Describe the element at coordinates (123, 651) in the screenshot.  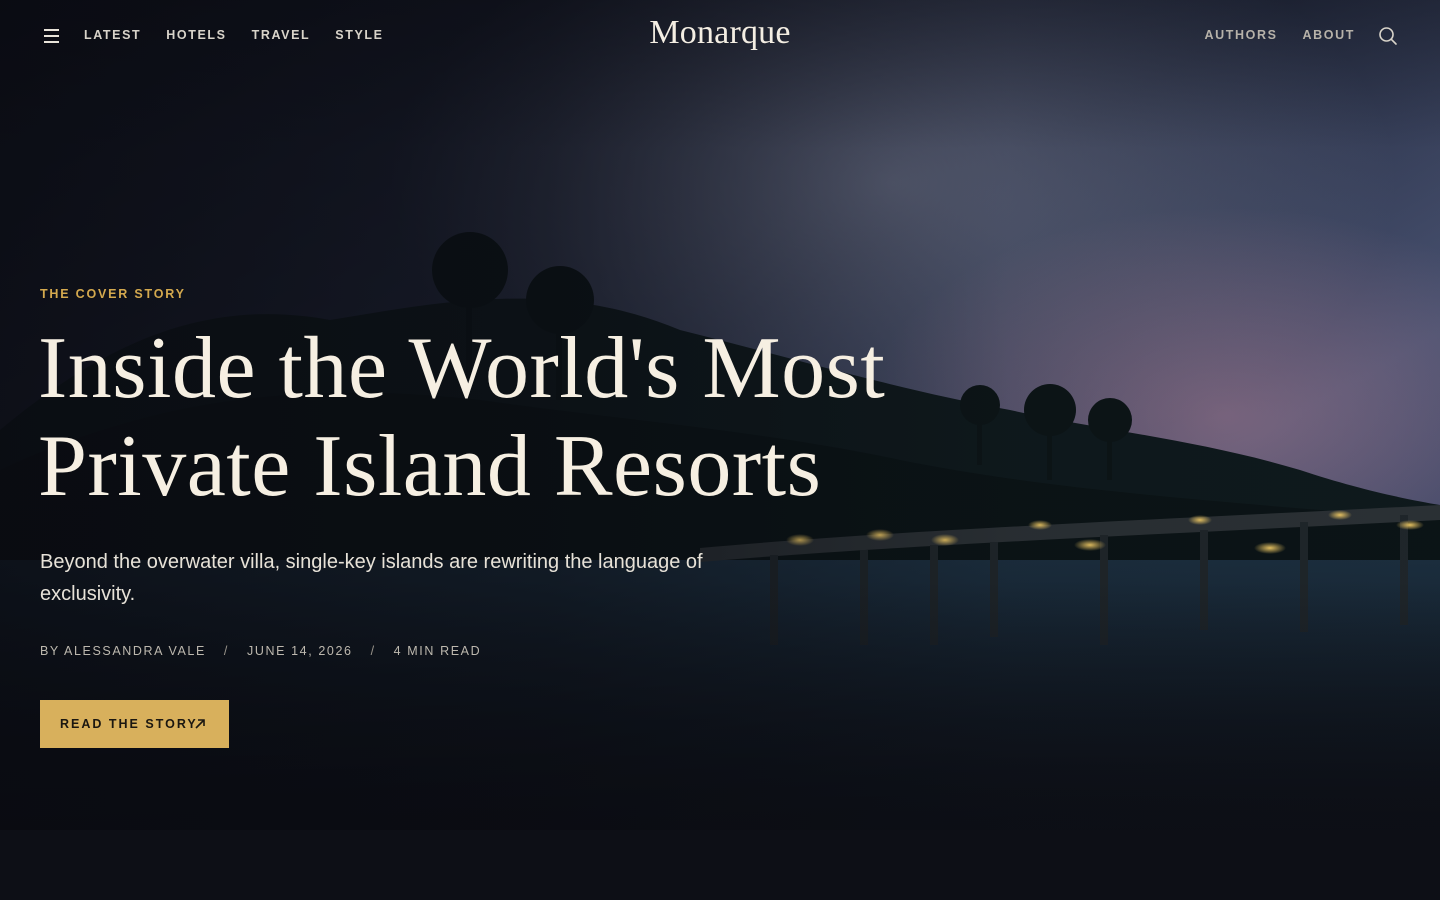
I see `story-author: BY ALESSANDRA VALE` at that location.